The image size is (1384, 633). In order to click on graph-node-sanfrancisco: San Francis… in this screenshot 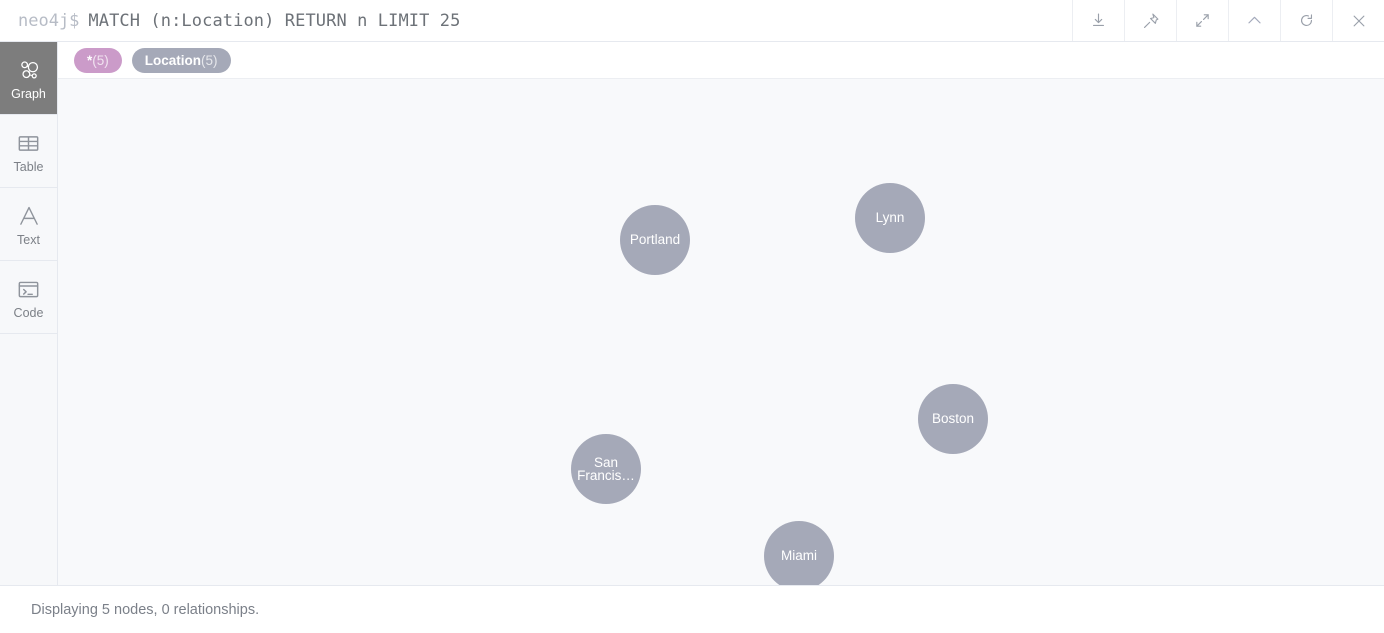, I will do `click(606, 469)`.